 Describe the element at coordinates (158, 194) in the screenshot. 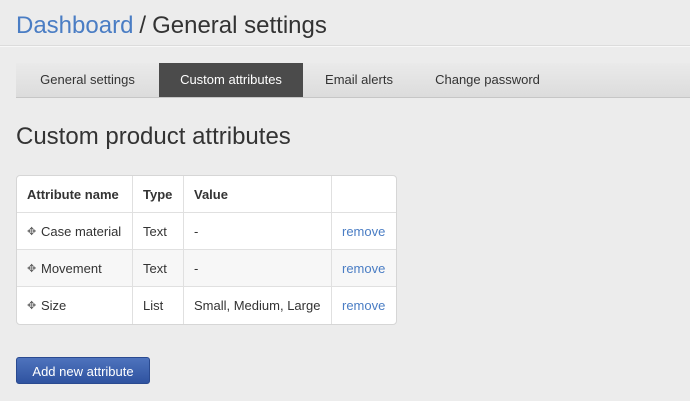

I see `column-header-type: Type` at that location.